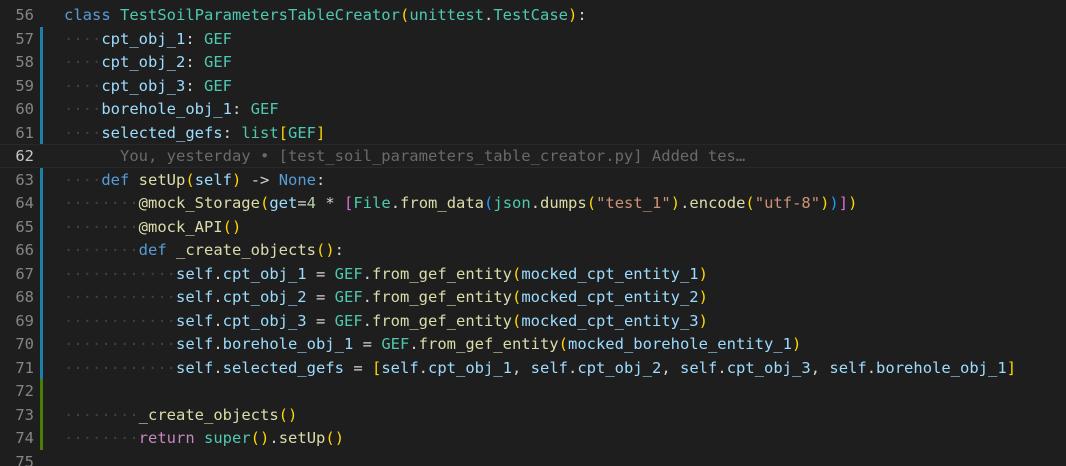 This screenshot has height=466, width=1066. What do you see at coordinates (610, 273) in the screenshot?
I see `code-token: mocked_cpt_entity_1` at bounding box center [610, 273].